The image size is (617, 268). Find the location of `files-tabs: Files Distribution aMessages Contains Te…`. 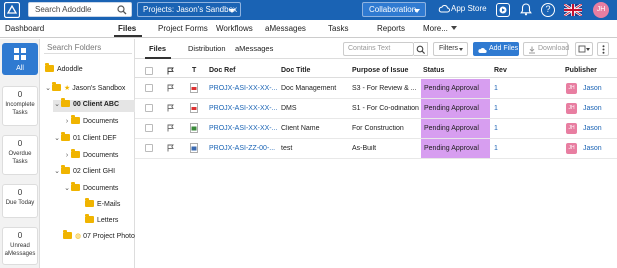

files-tabs: Files Distribution aMessages Contains Te… is located at coordinates (376, 49).